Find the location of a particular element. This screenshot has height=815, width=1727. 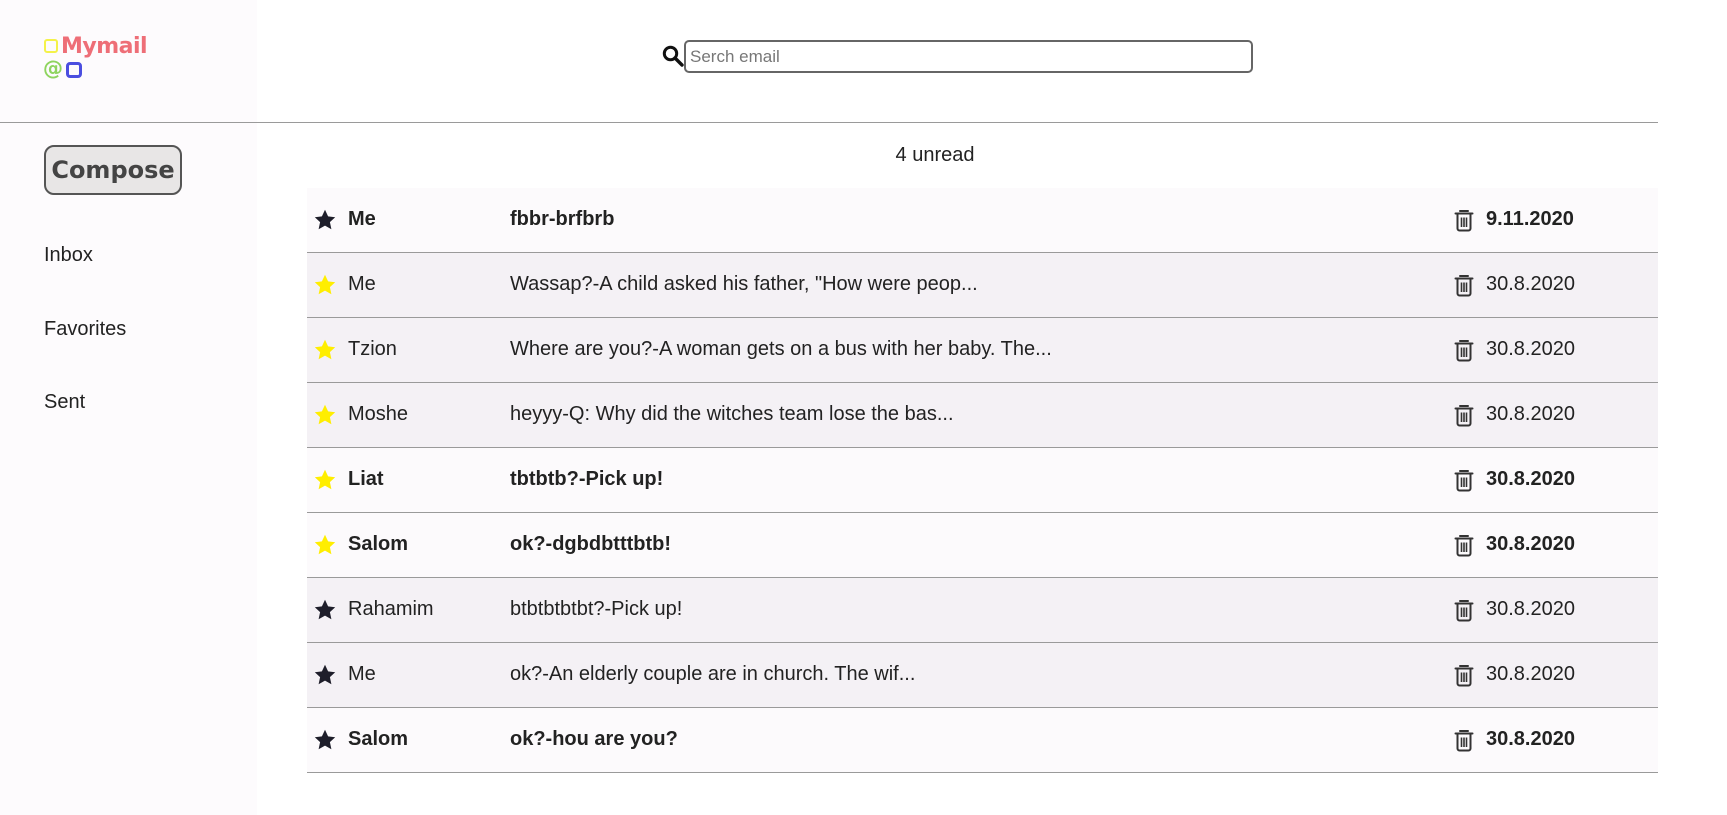

email-row: Salom ok?-dgbdbtttbtb! 30.8.2020 is located at coordinates (982, 545).